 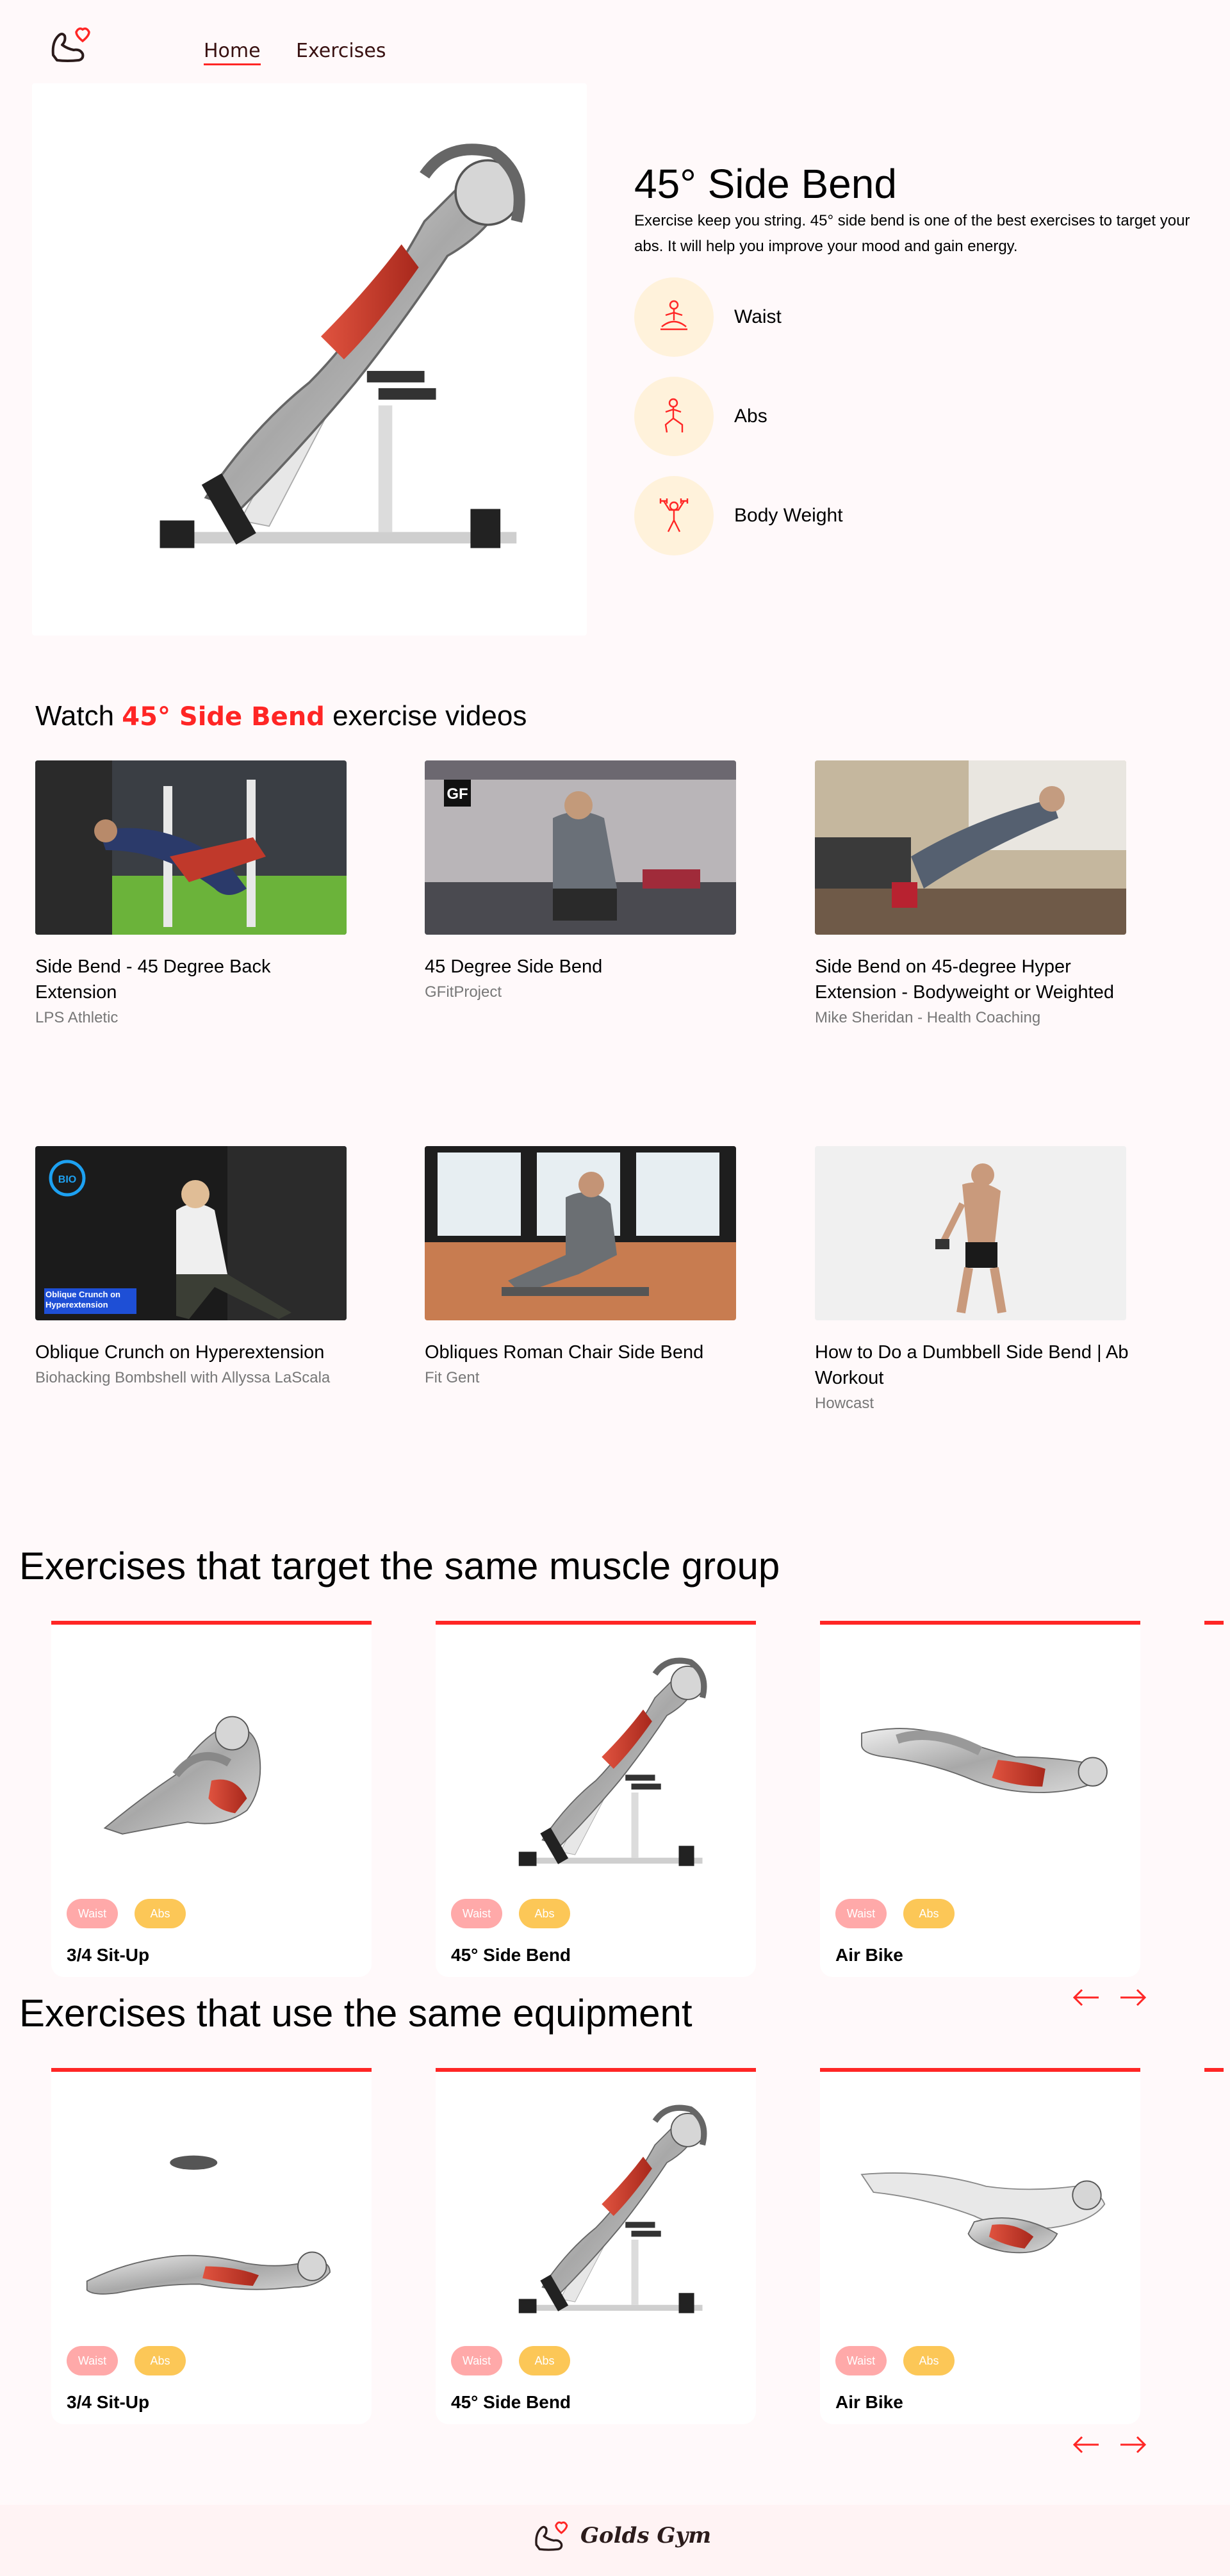 I want to click on lunge-person-icon, so click(x=674, y=417).